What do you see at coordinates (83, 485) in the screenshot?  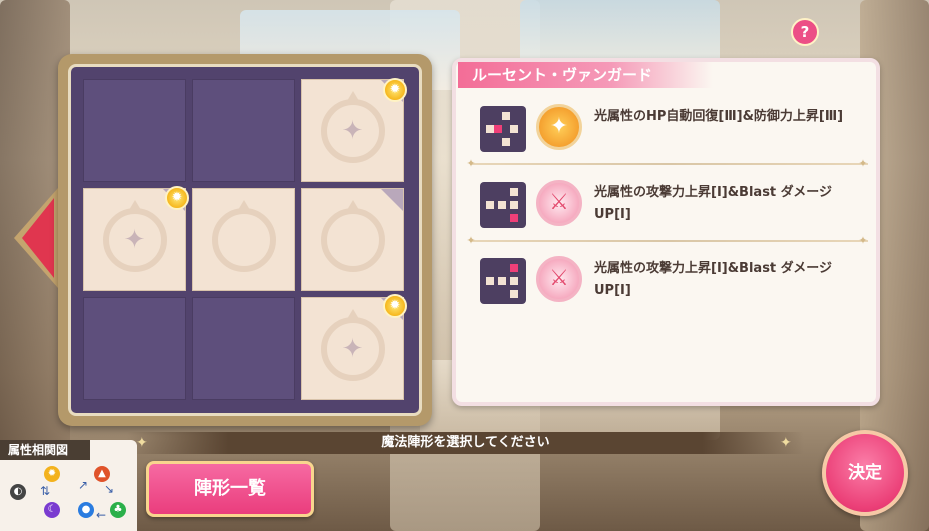 I see `cycle-arrow-icon: ↗` at bounding box center [83, 485].